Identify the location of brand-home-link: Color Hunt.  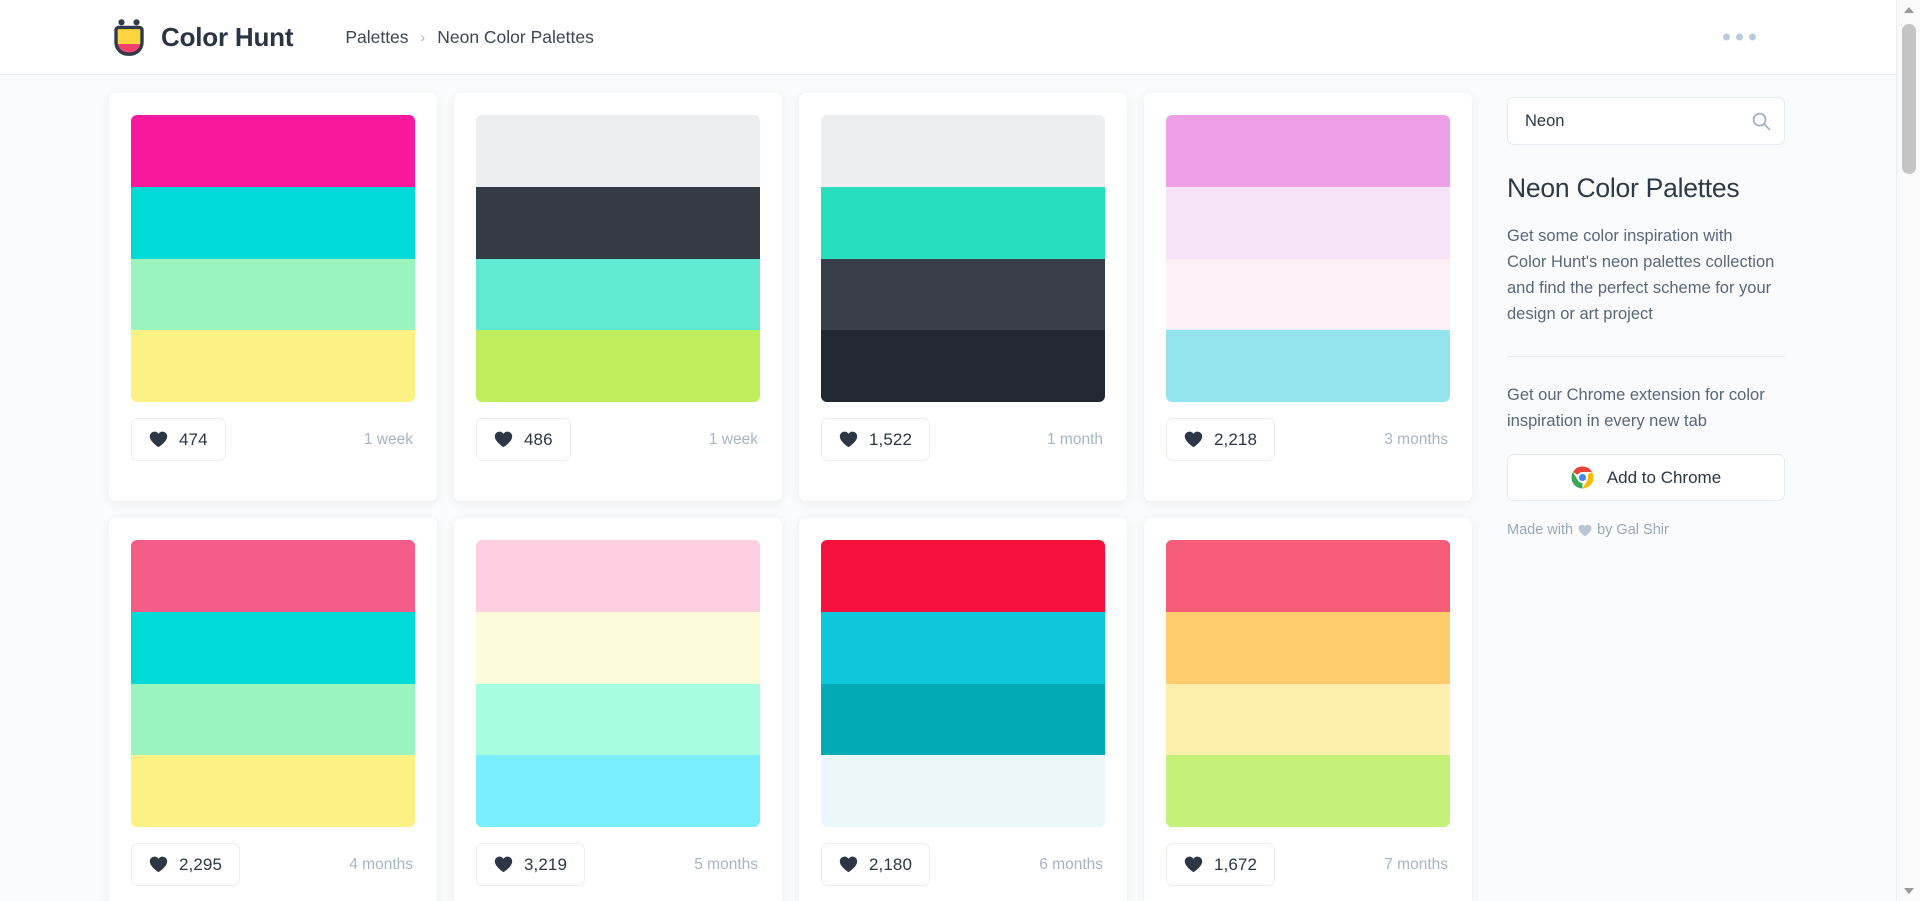
(203, 37).